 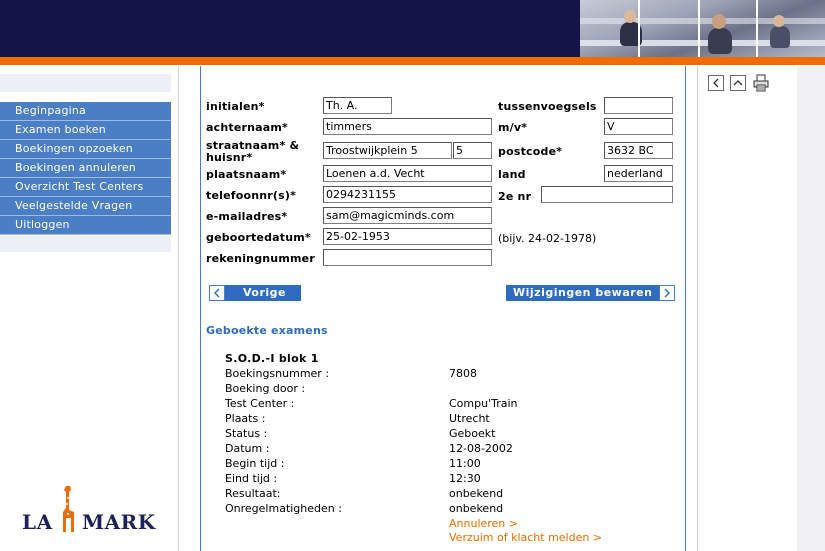 I want to click on booking-detail-row: Eind tijd : 12:30, so click(x=425, y=479).